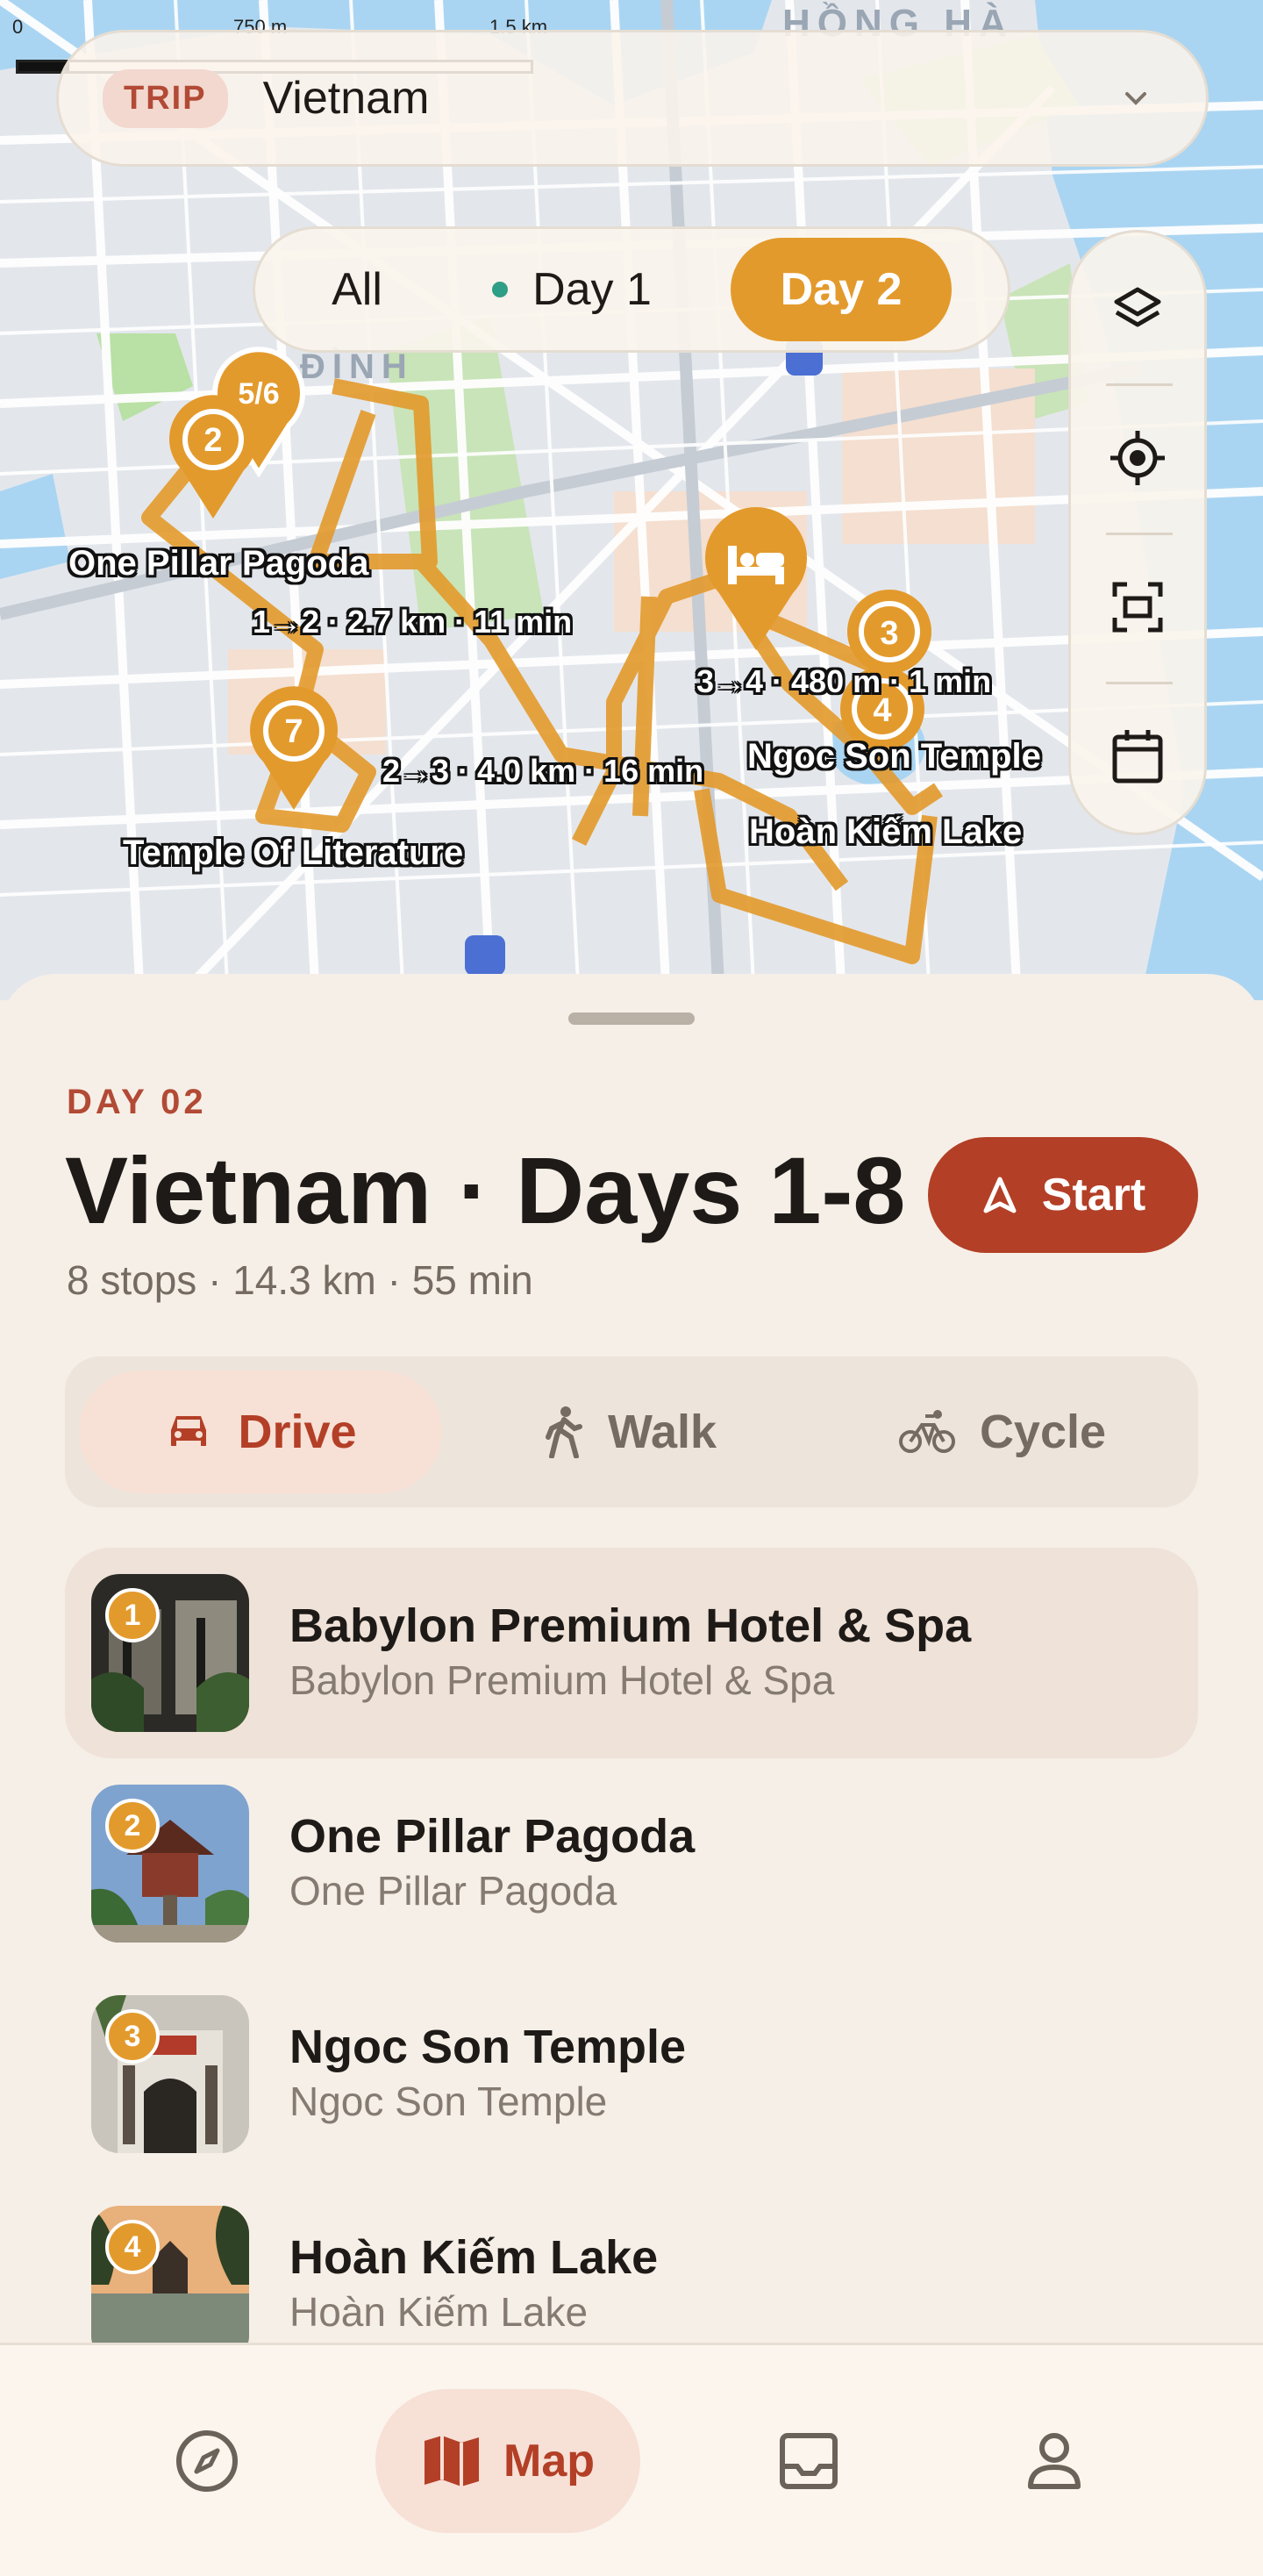 Image resolution: width=1263 pixels, height=2576 pixels. What do you see at coordinates (492, 1836) in the screenshot?
I see `stop-name: One Pillar Pagoda` at bounding box center [492, 1836].